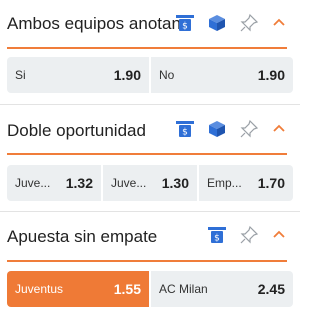 This screenshot has width=320, height=317. What do you see at coordinates (183, 289) in the screenshot?
I see `selection-label: AC Milan` at bounding box center [183, 289].